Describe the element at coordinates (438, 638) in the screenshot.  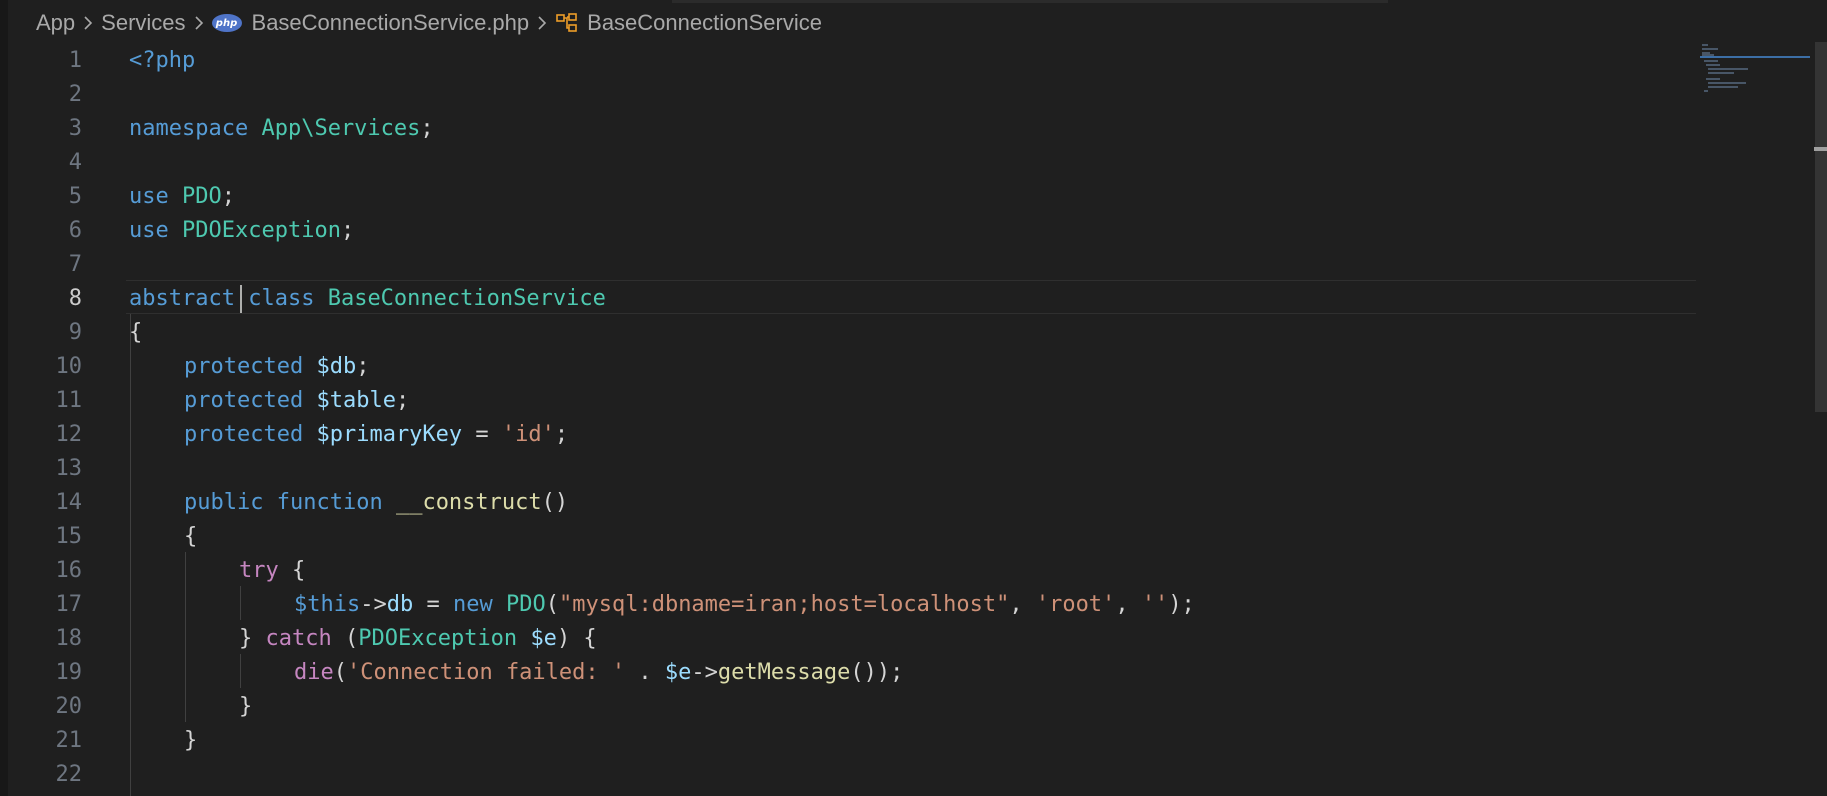
I see `token-class: PDOException` at that location.